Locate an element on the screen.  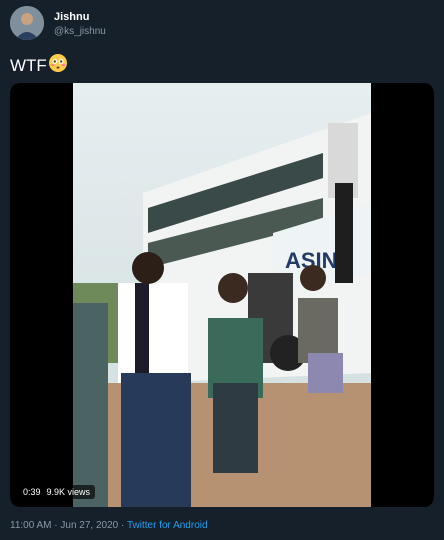
avatar is located at coordinates (27, 23).